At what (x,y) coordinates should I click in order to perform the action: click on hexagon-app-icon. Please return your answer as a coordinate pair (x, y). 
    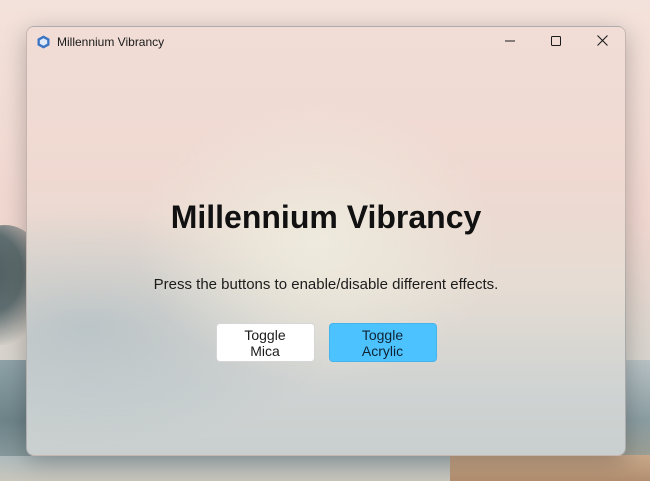
    Looking at the image, I should click on (43, 42).